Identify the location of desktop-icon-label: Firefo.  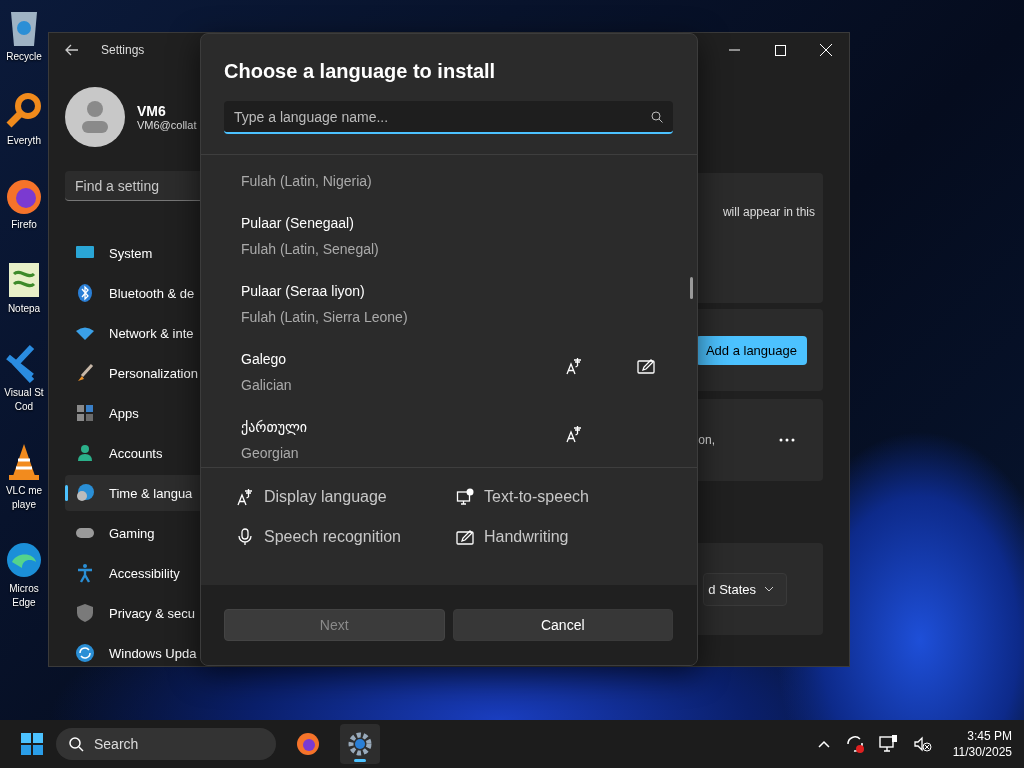
(24, 225).